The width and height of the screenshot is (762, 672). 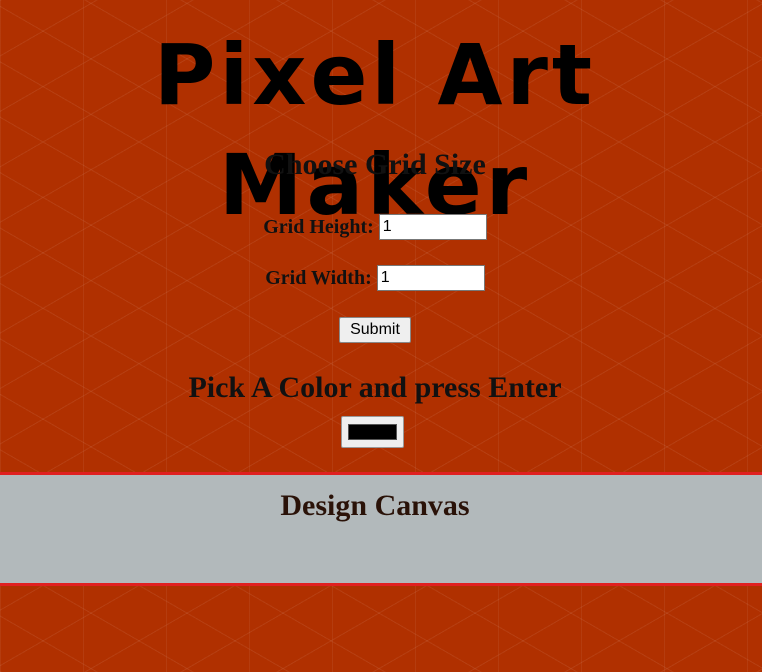 What do you see at coordinates (432, 227) in the screenshot?
I see `grid-height-input` at bounding box center [432, 227].